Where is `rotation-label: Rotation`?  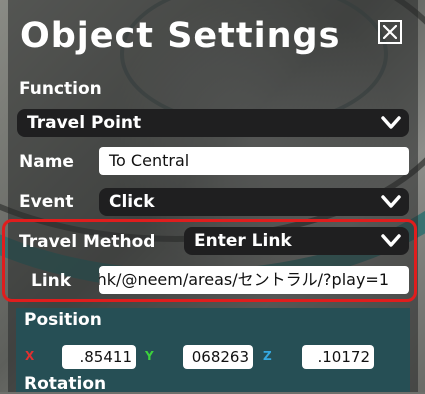 rotation-label: Rotation is located at coordinates (65, 384).